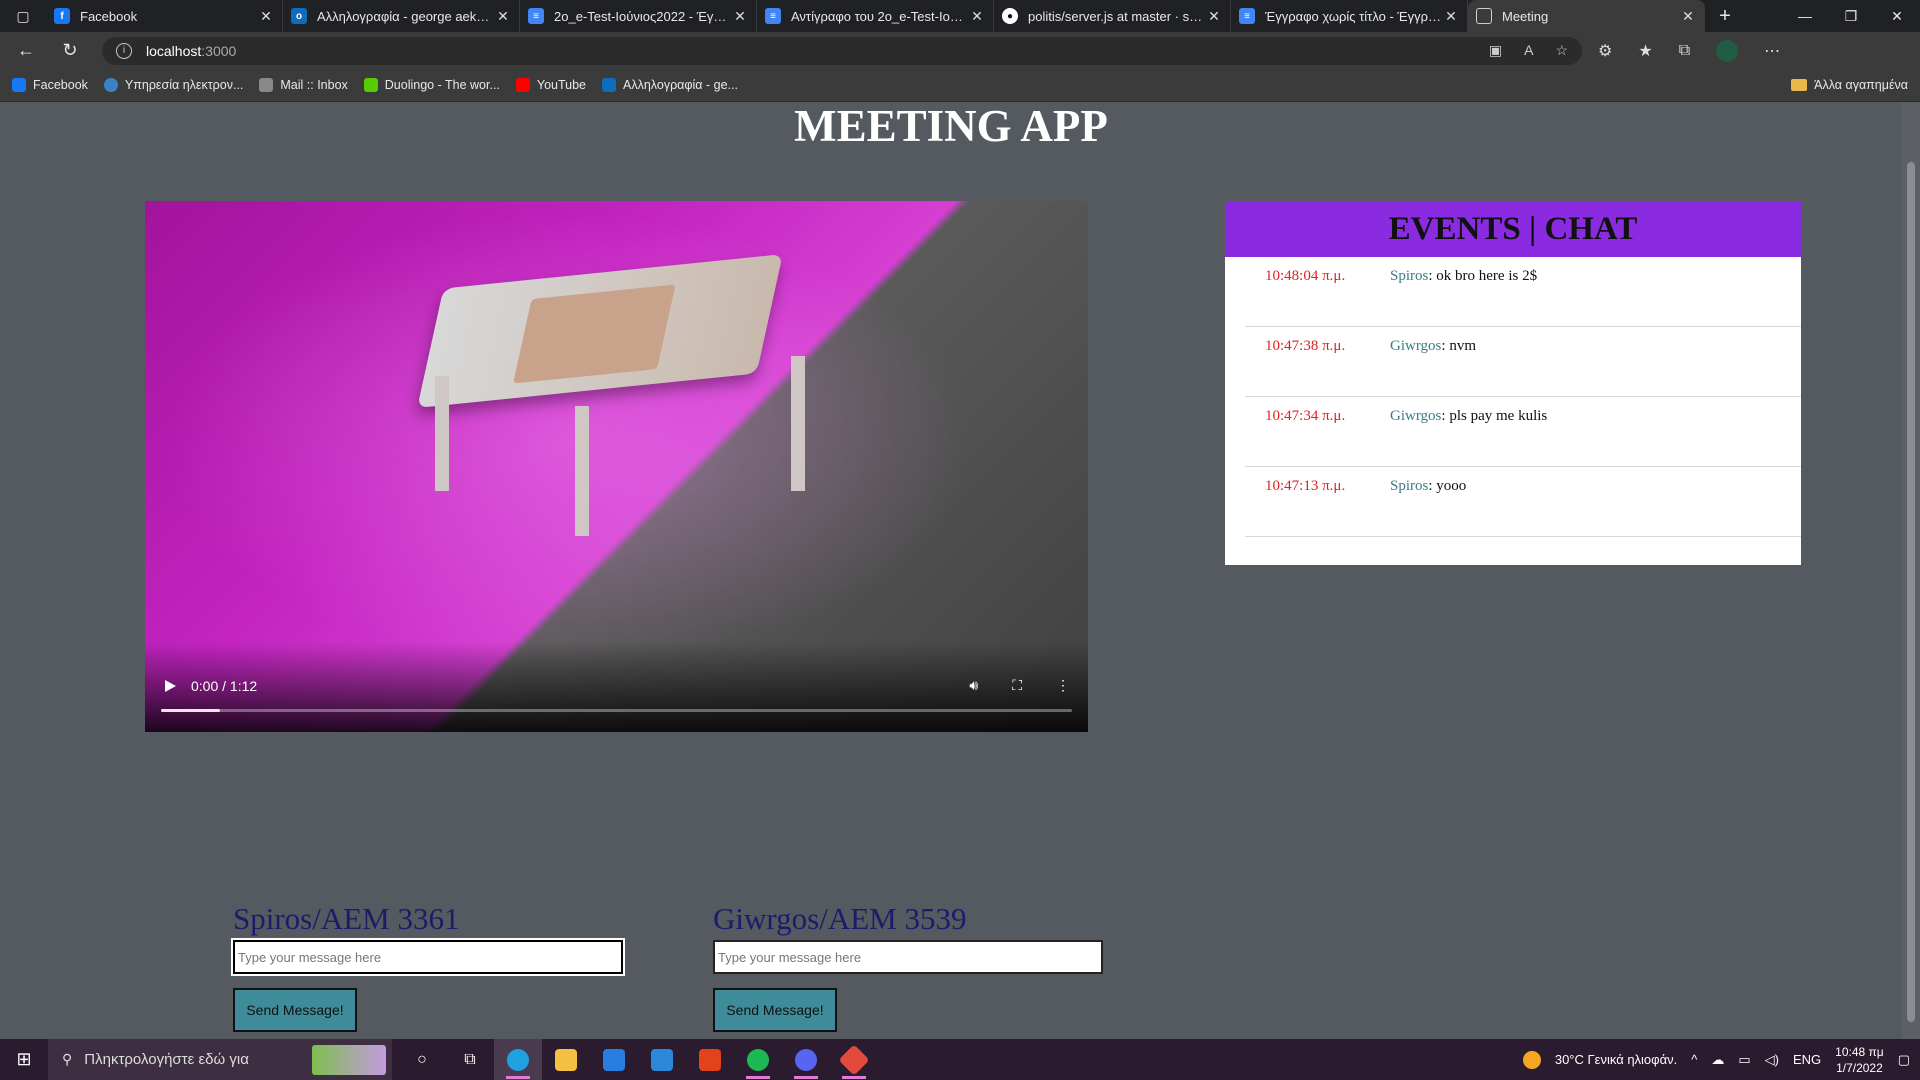 The width and height of the screenshot is (1920, 1080). What do you see at coordinates (536, 16) in the screenshot?
I see `docs-icon: ≡` at bounding box center [536, 16].